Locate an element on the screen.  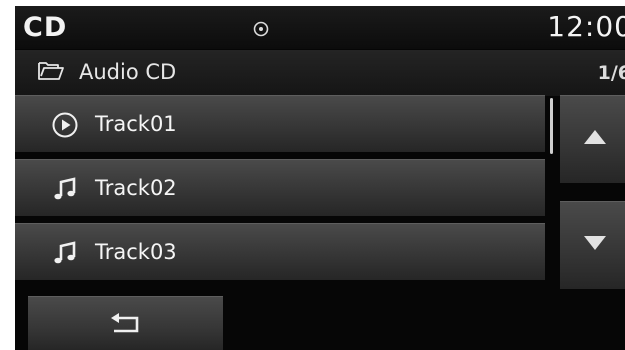
track-label: Track01 is located at coordinates (136, 124).